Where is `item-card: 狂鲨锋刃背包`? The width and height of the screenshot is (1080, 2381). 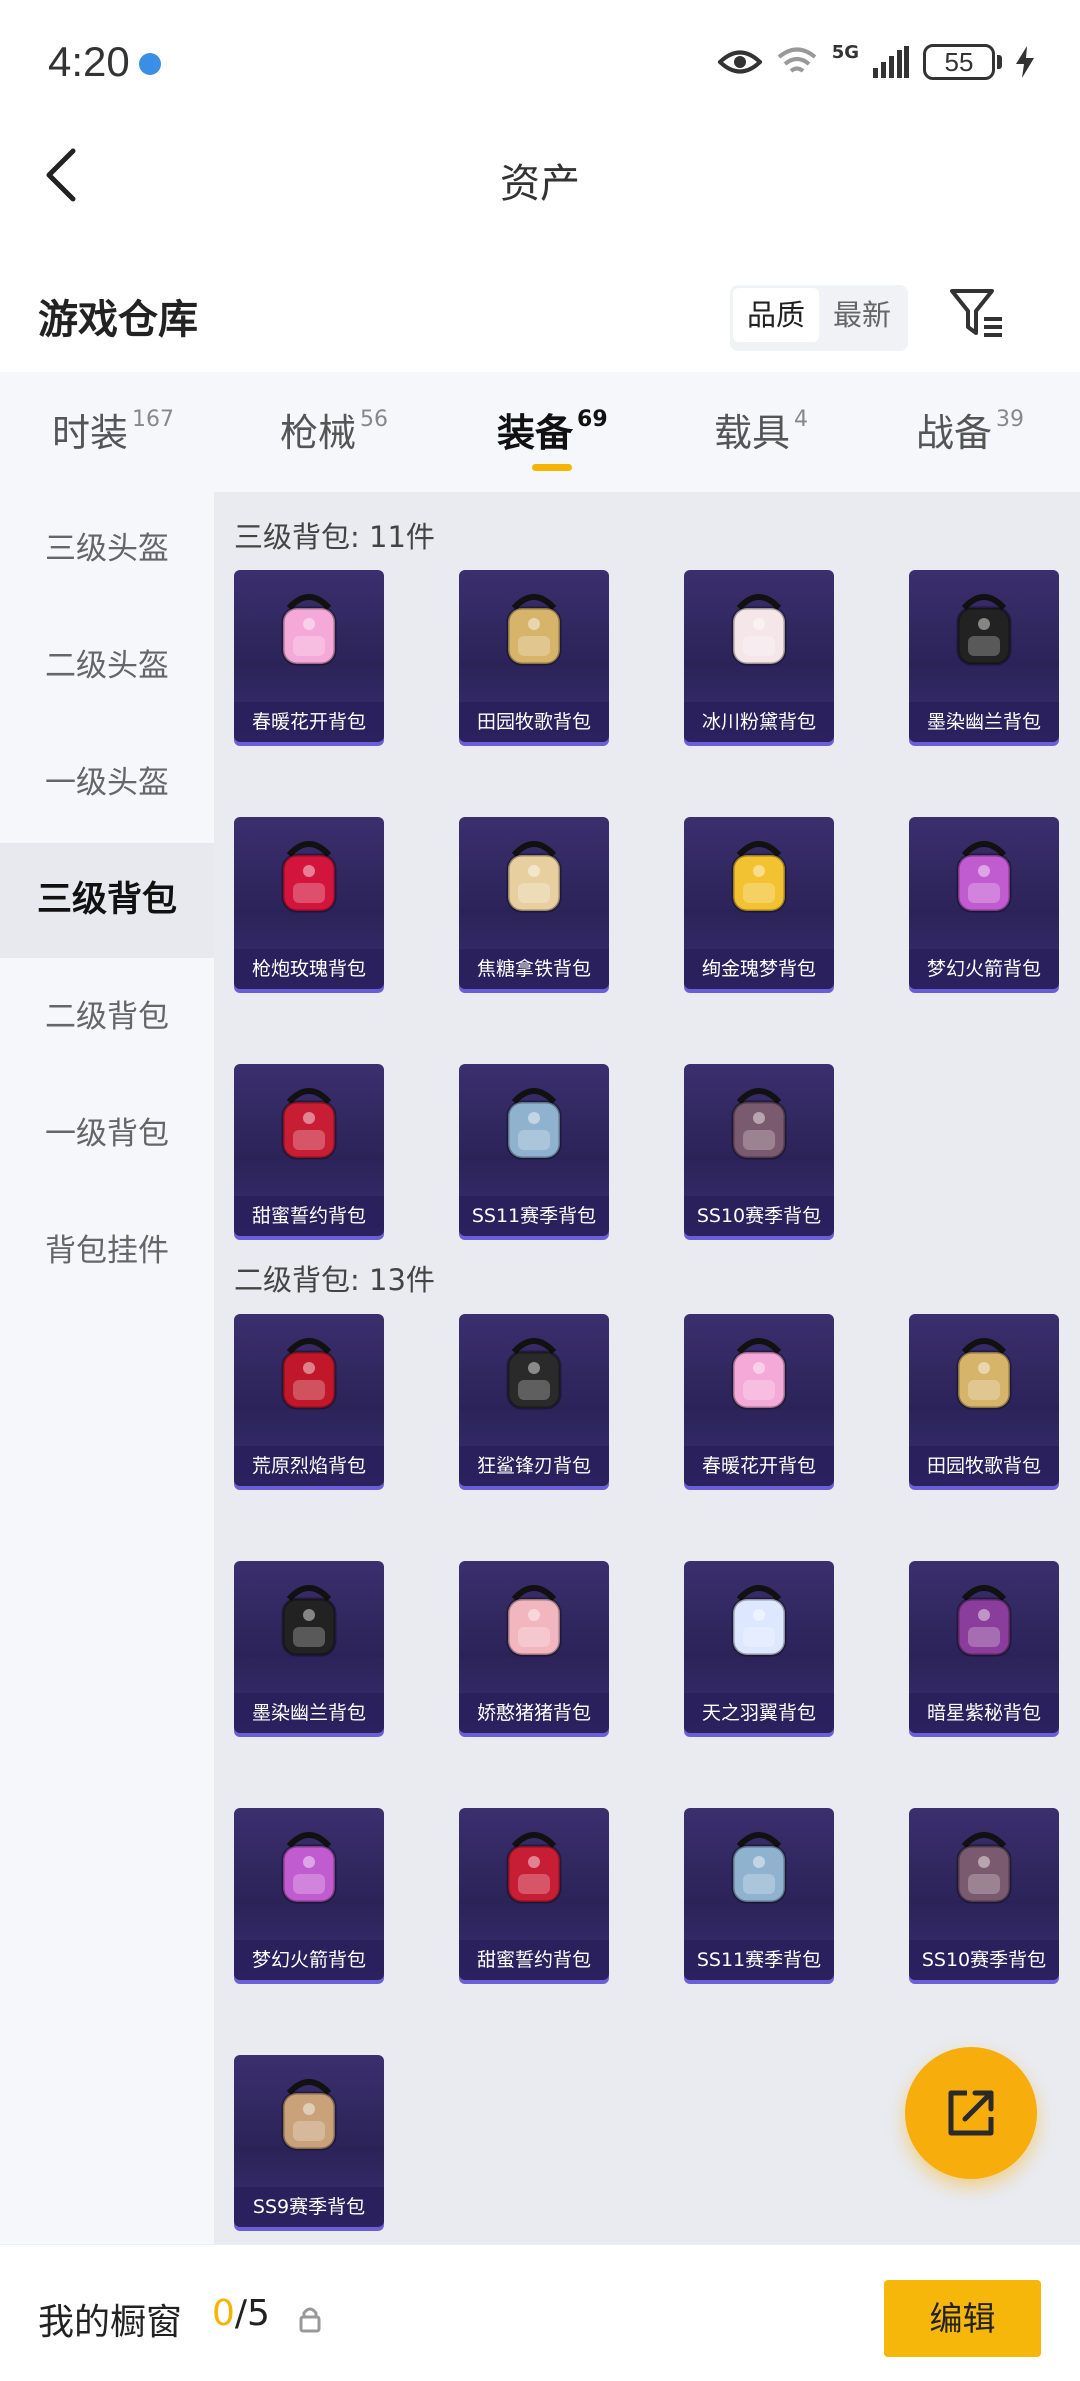 item-card: 狂鲨锋刃背包 is located at coordinates (534, 1400).